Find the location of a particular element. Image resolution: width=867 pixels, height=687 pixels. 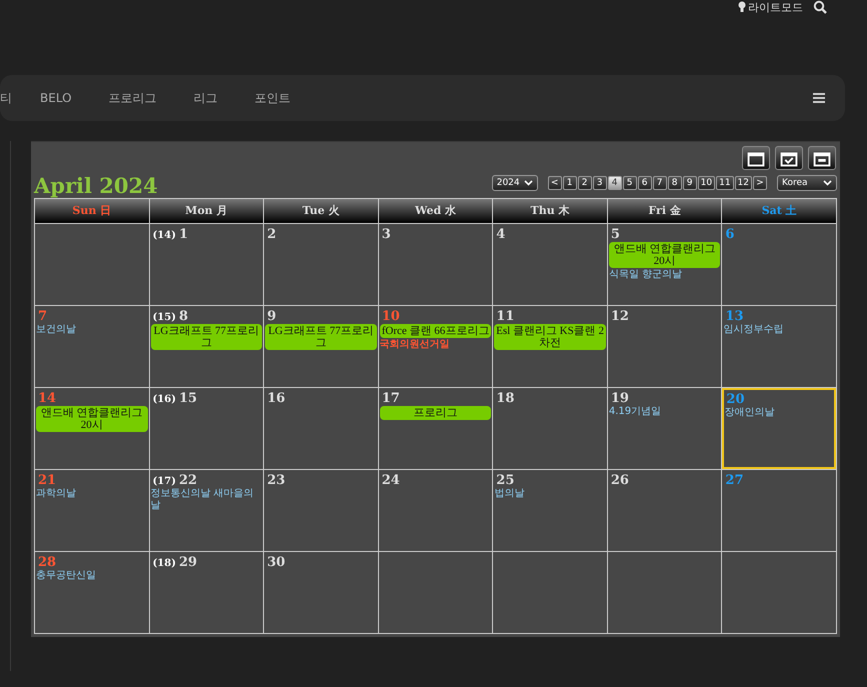

day-number: 10 is located at coordinates (391, 316).